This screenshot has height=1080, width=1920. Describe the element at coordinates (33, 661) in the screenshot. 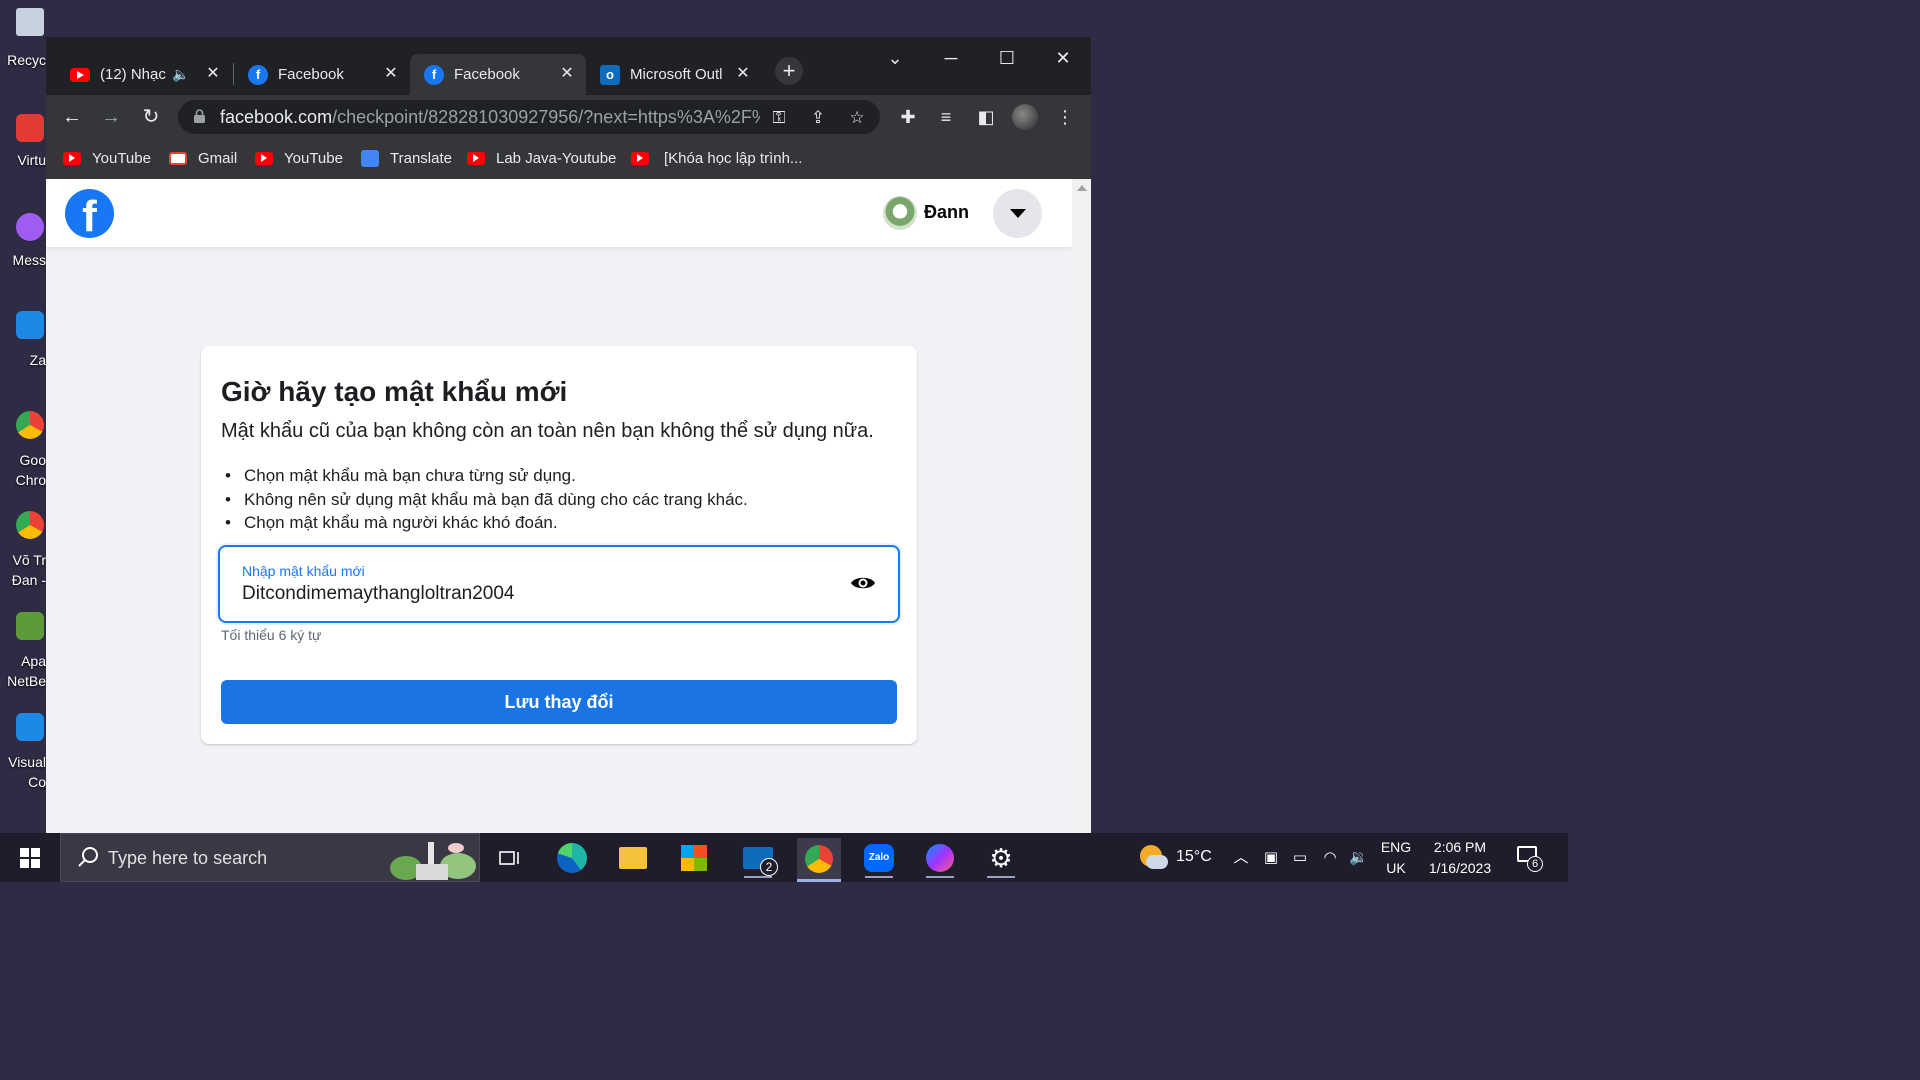

I see `desktop-icon-label: Apa` at that location.